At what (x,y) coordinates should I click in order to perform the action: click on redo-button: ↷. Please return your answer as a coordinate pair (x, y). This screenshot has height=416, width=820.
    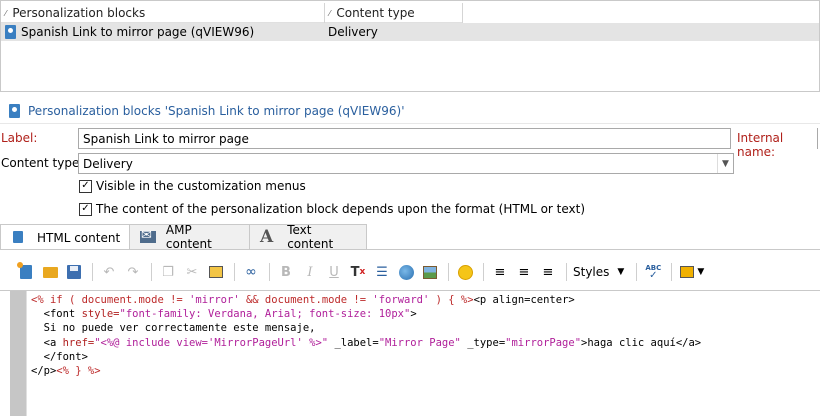
    Looking at the image, I should click on (133, 272).